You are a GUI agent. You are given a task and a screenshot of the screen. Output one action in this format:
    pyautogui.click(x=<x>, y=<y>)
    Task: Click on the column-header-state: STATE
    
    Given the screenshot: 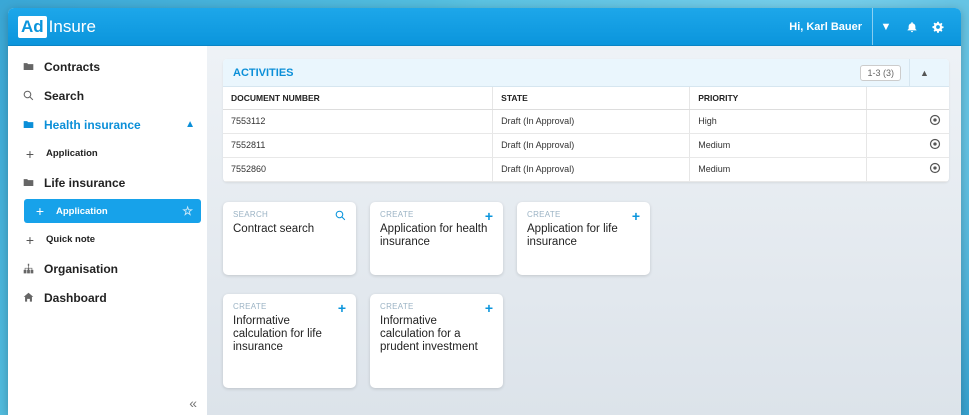 What is the action you would take?
    pyautogui.click(x=591, y=98)
    